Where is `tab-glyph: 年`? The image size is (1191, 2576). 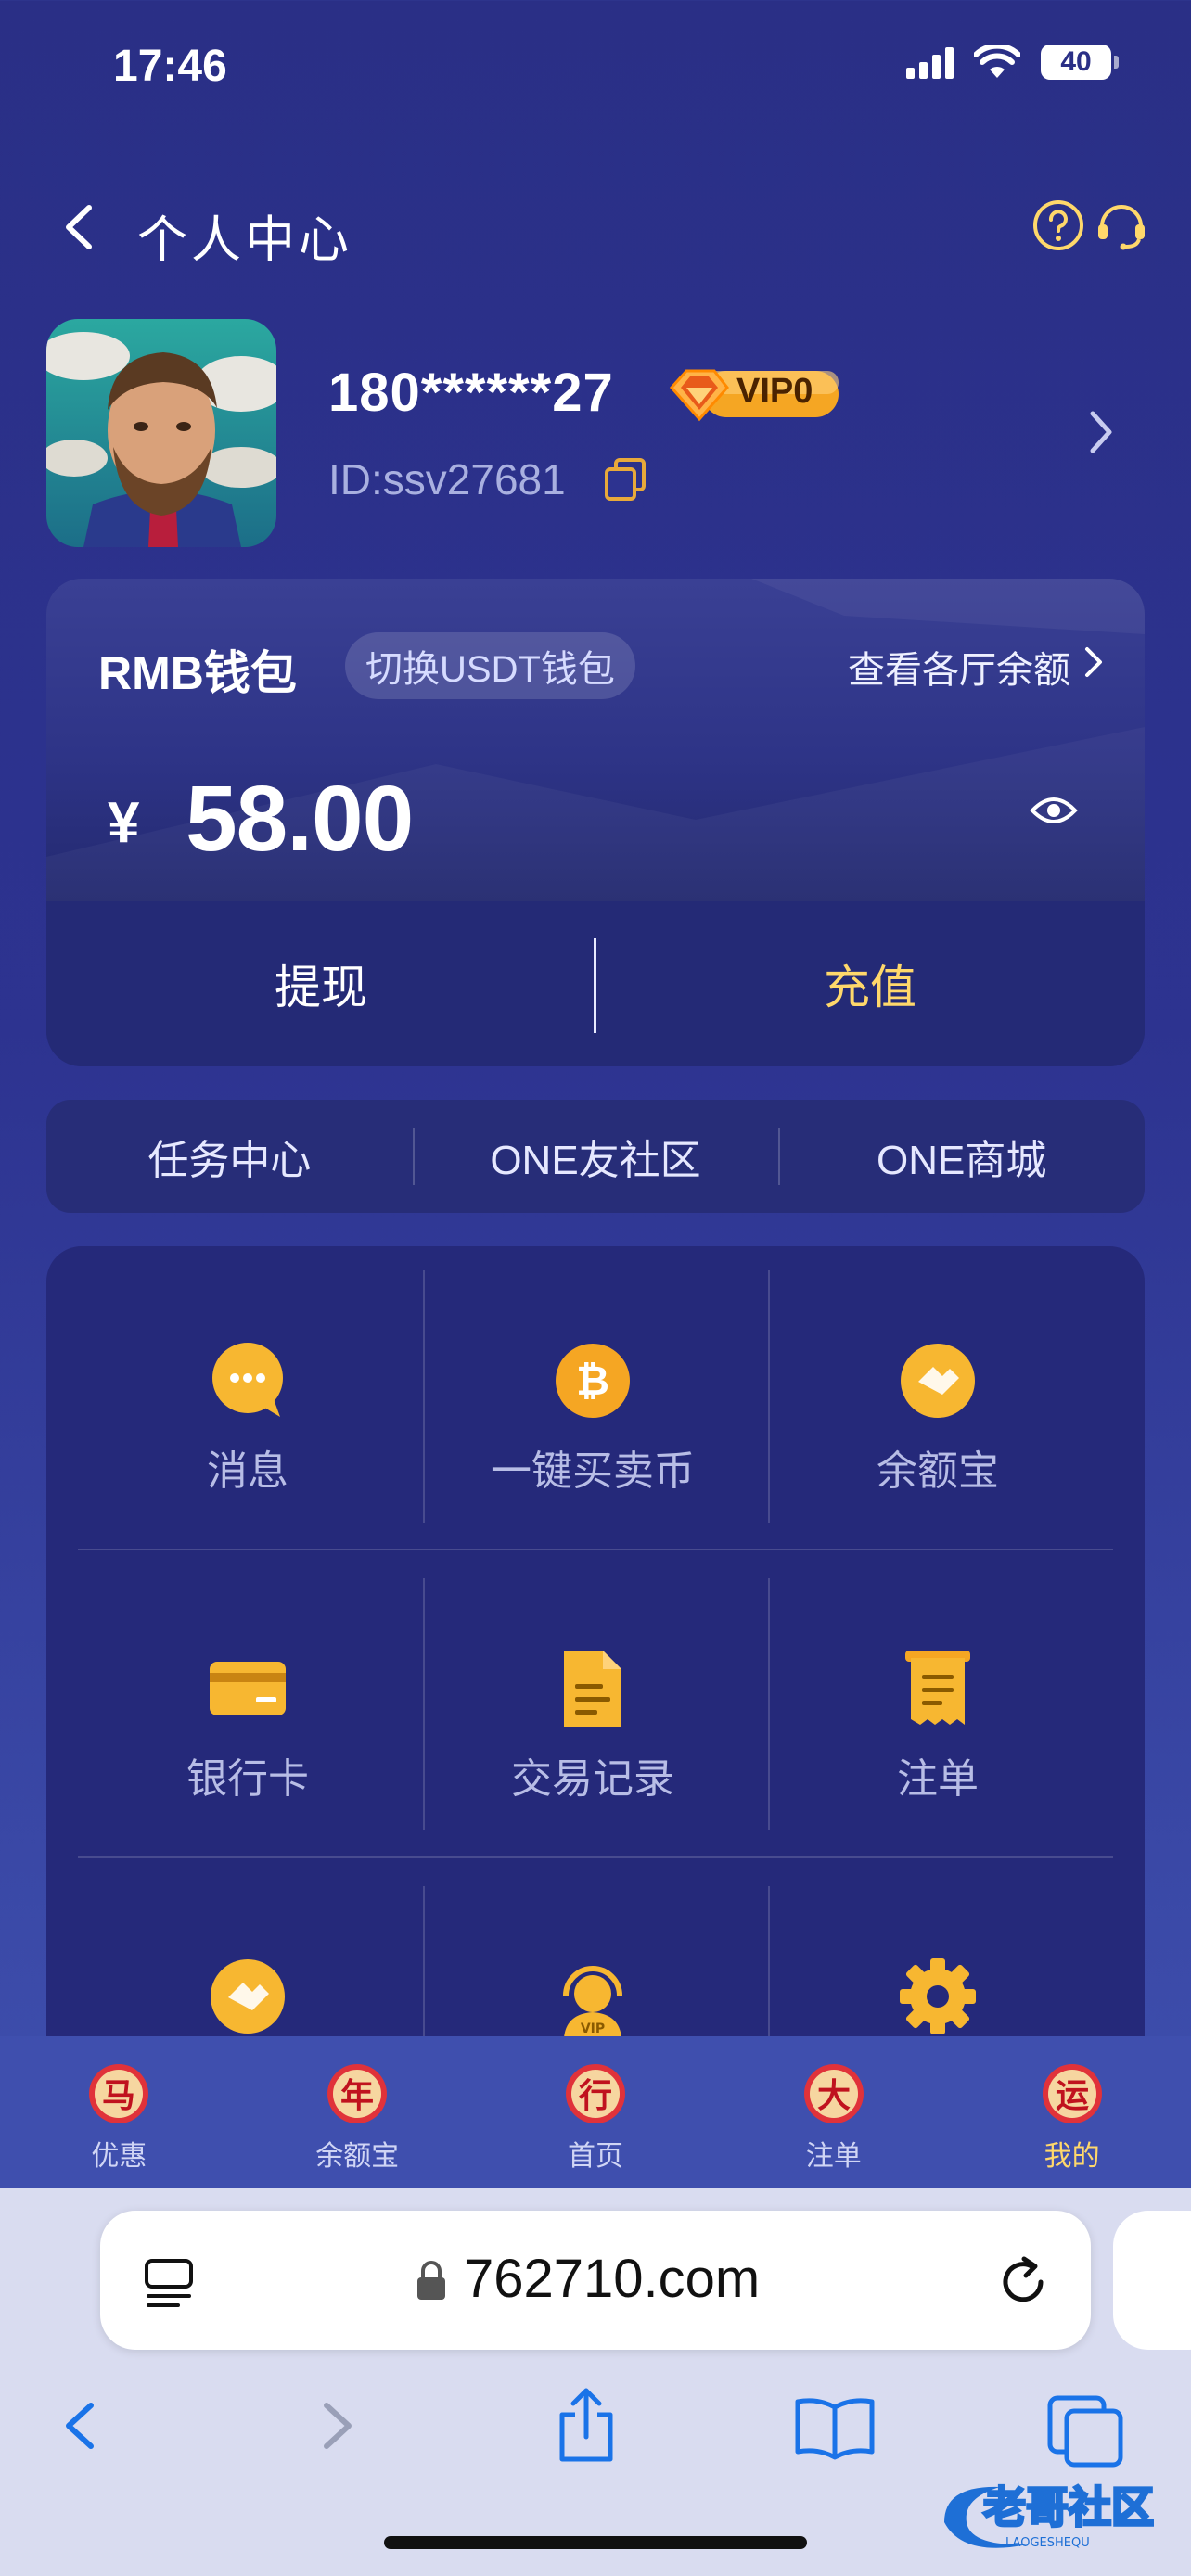
tab-glyph: 年 is located at coordinates (357, 2096).